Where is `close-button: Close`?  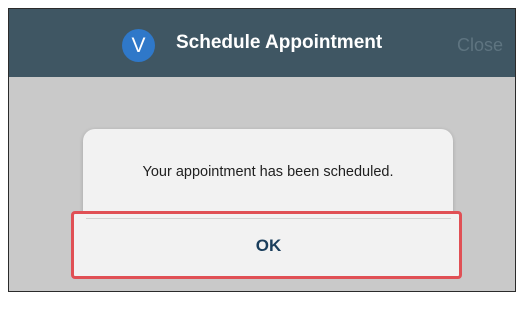 close-button: Close is located at coordinates (480, 45).